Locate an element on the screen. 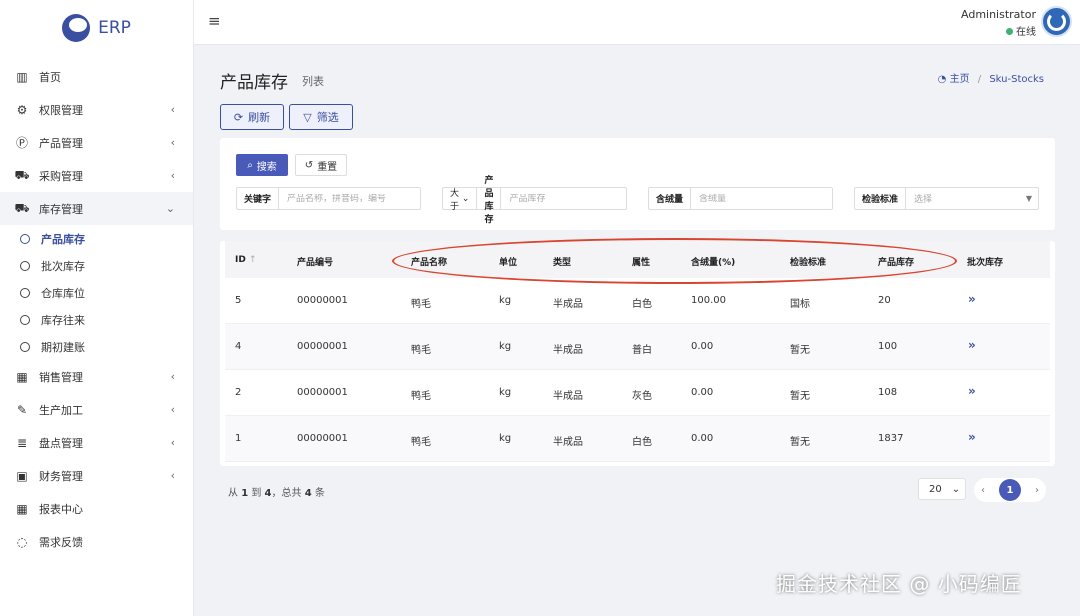  pagination: ‹ 1 › is located at coordinates (1010, 490).